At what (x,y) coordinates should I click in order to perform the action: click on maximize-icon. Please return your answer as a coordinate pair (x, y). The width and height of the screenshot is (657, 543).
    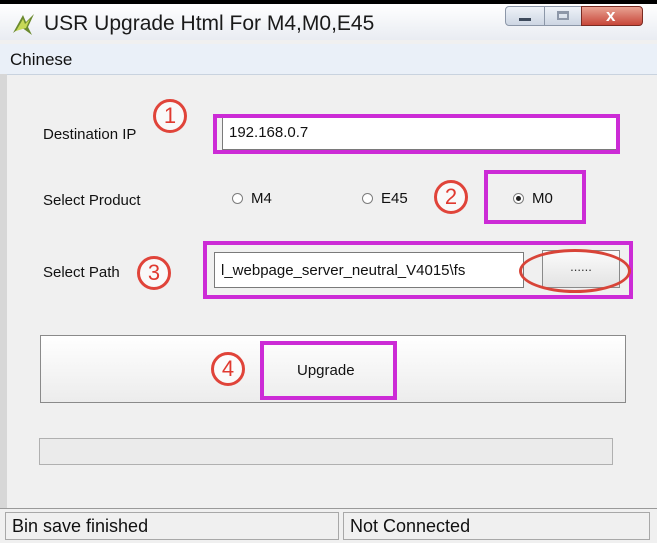
    Looking at the image, I should click on (563, 15).